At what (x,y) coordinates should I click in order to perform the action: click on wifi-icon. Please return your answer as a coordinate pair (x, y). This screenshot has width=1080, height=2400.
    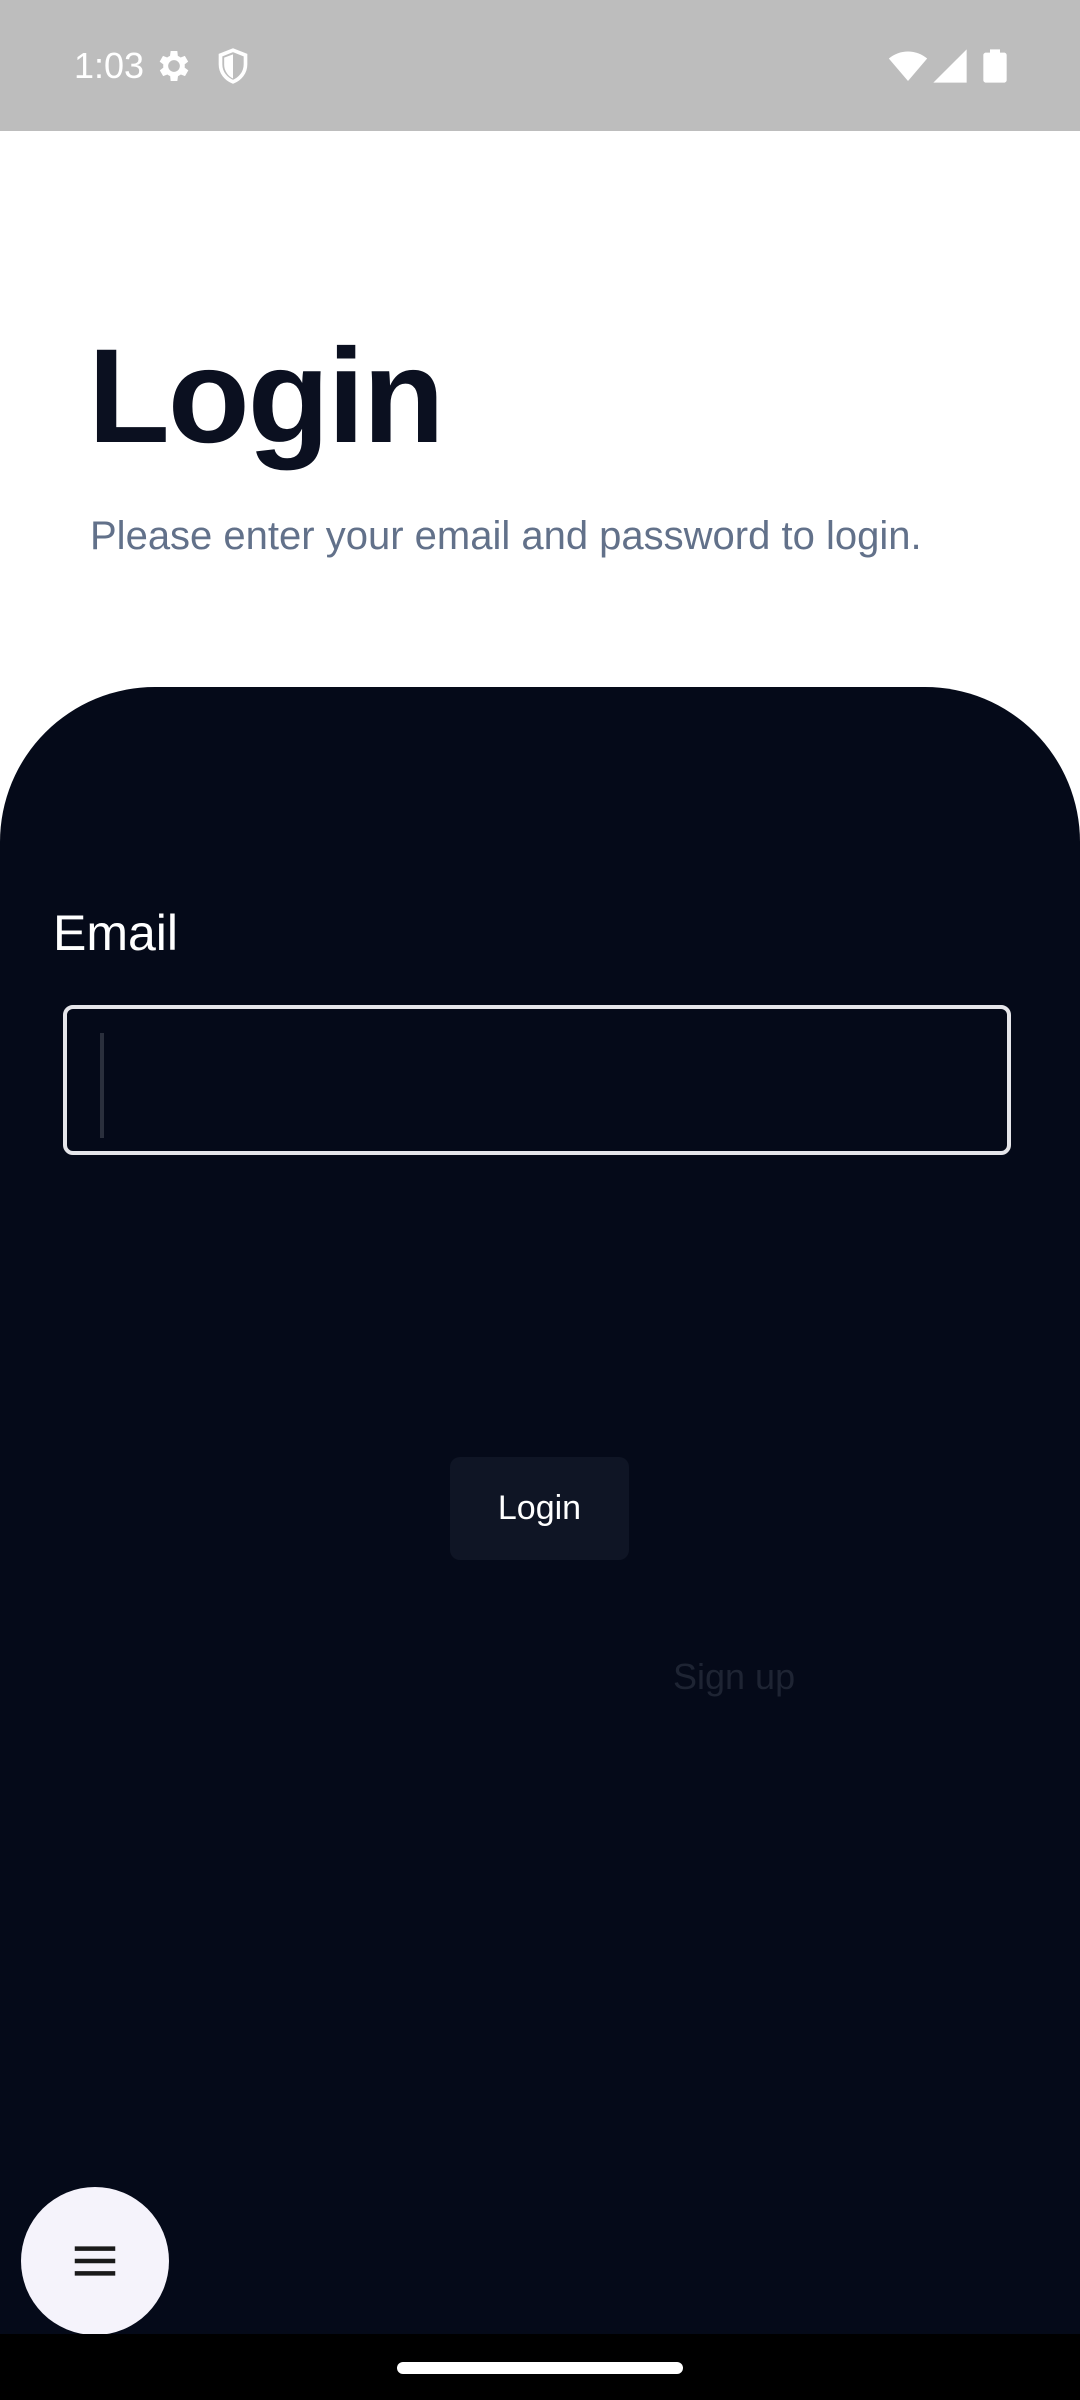
    Looking at the image, I should click on (908, 66).